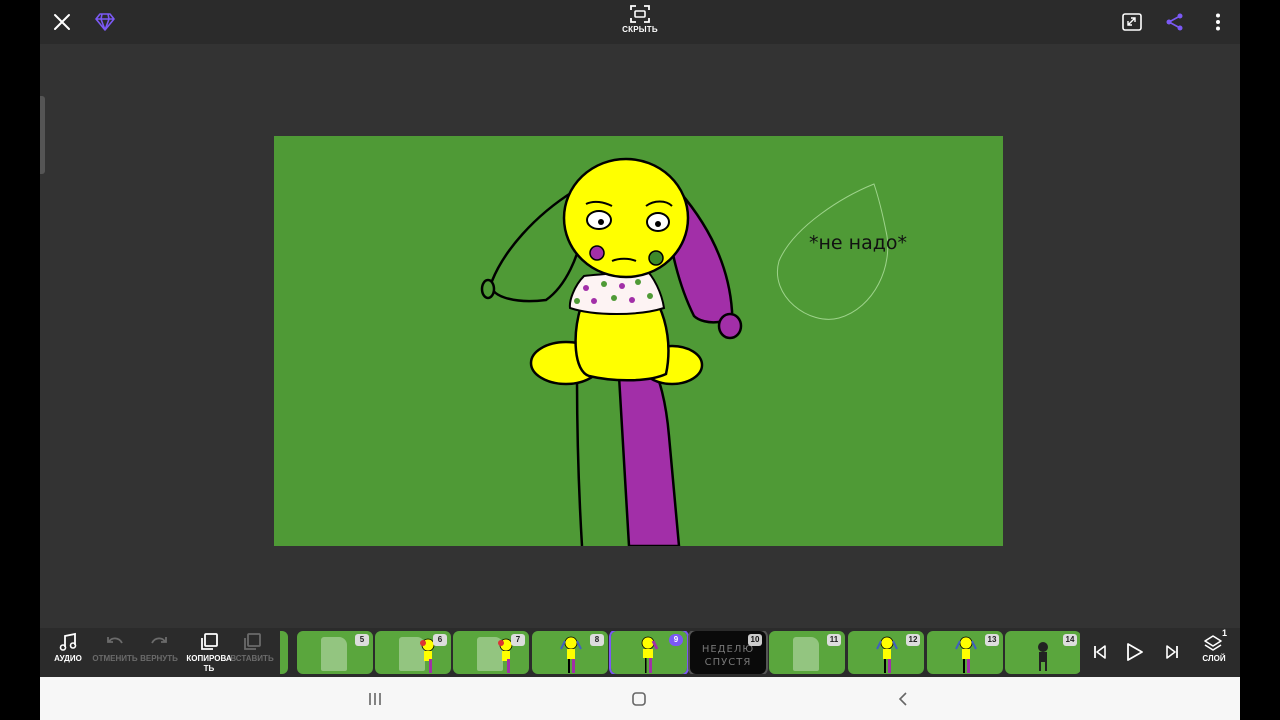 The width and height of the screenshot is (1280, 720). Describe the element at coordinates (640, 29) in the screenshot. I see `hide-label: СКРЫТЬ` at that location.